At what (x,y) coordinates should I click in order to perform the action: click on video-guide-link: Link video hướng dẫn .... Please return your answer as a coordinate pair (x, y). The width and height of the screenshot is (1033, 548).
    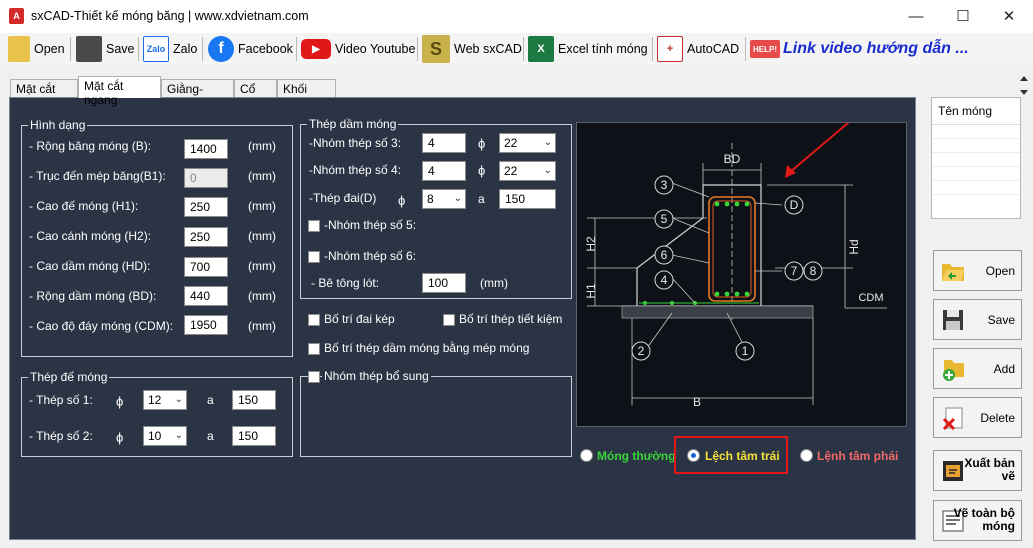
    Looking at the image, I should click on (876, 49).